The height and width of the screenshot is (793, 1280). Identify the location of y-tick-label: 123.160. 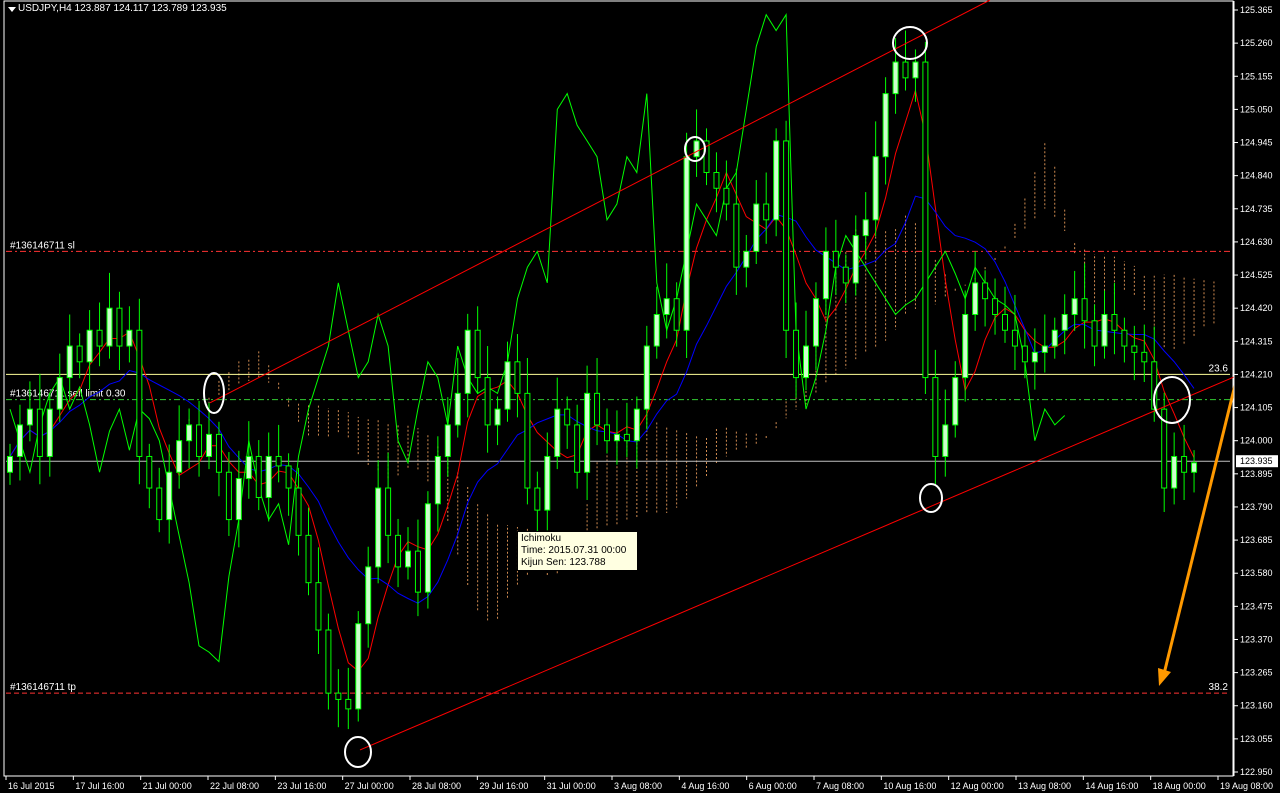
(1256, 706).